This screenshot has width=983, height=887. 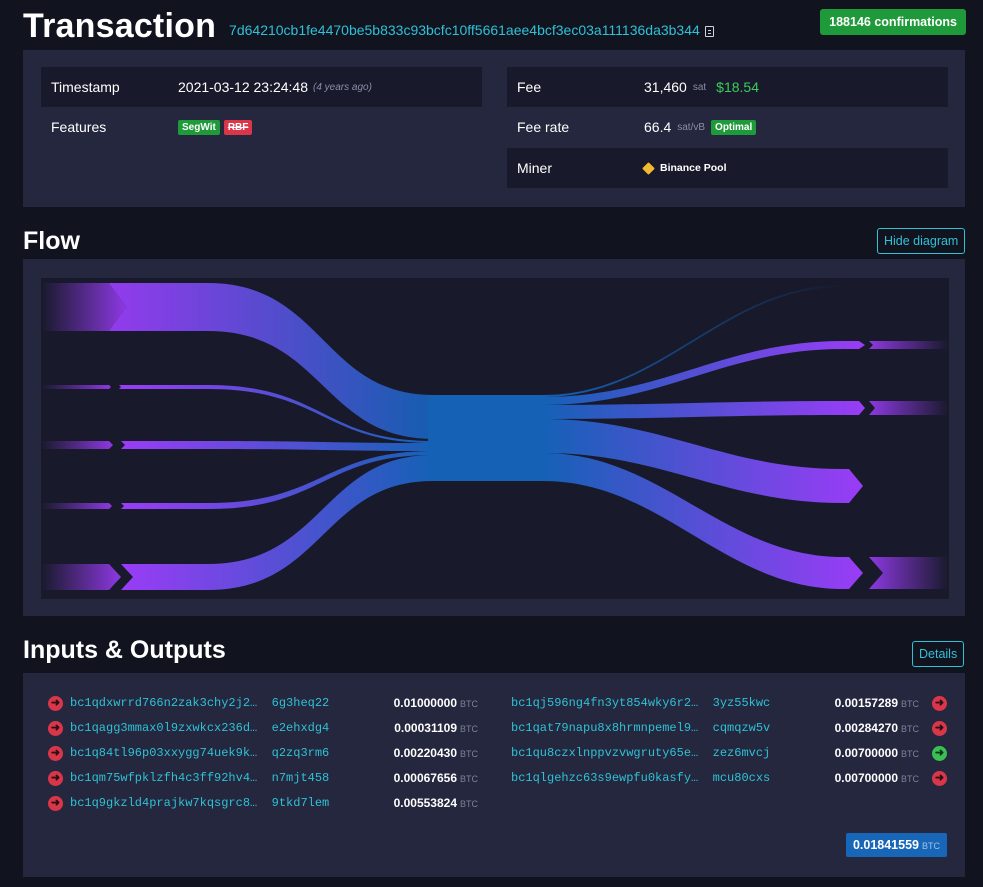 I want to click on io-title: Inputs & Outputs, so click(x=124, y=650).